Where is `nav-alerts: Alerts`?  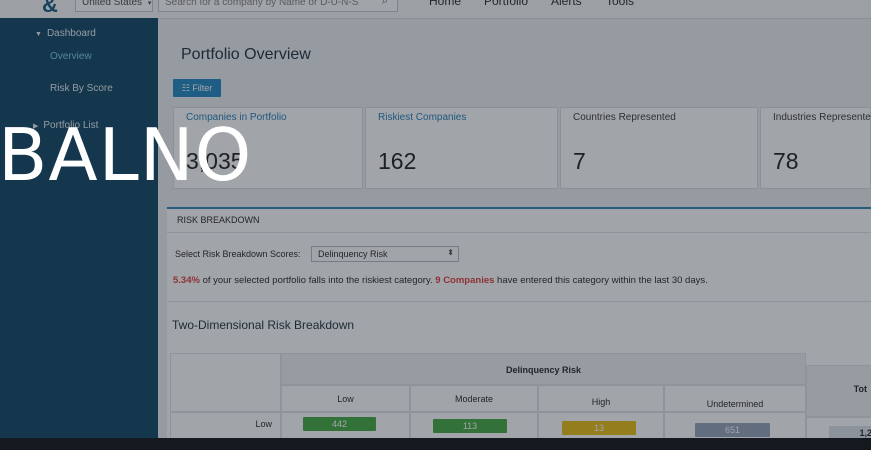
nav-alerts: Alerts is located at coordinates (566, 4).